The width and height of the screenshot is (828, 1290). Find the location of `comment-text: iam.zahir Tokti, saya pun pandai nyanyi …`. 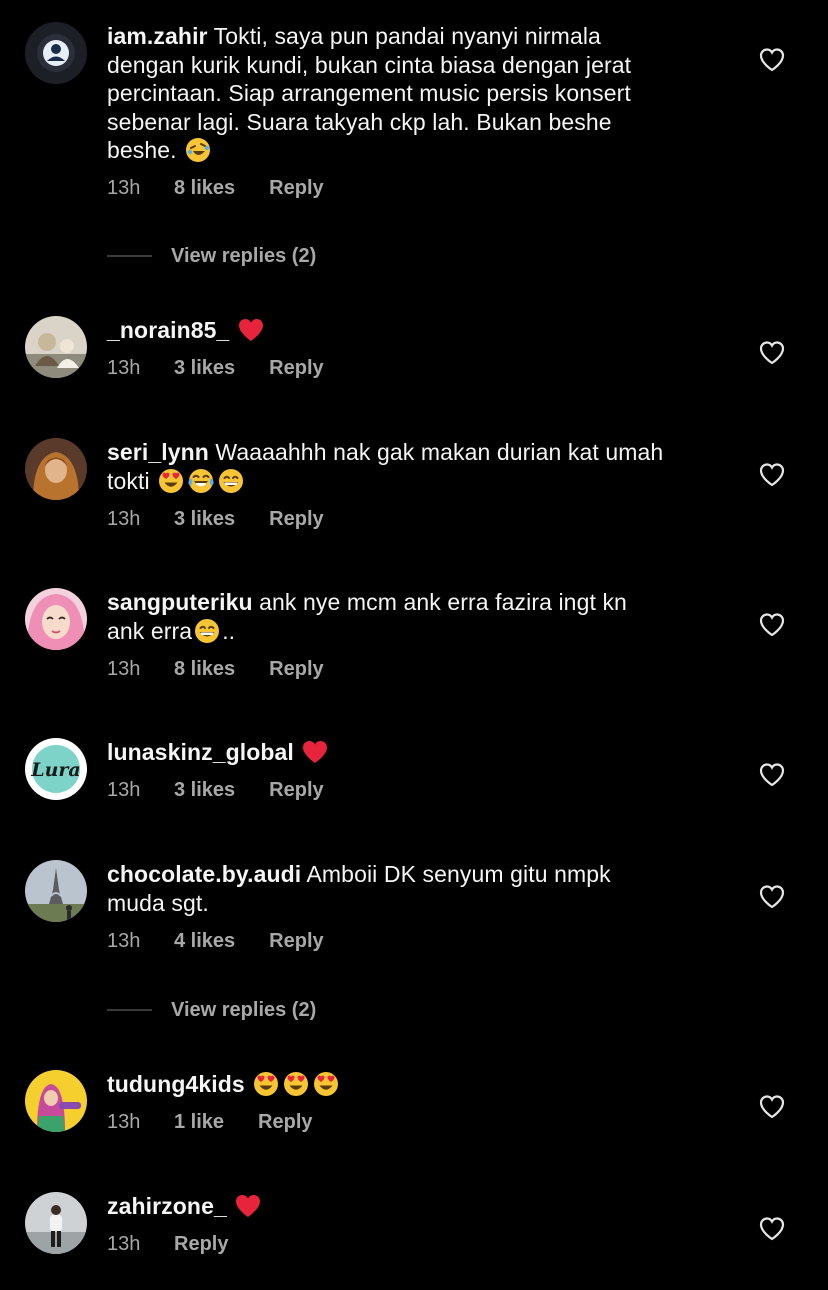

comment-text: iam.zahir Tokti, saya pun pandai nyanyi … is located at coordinates (412, 93).